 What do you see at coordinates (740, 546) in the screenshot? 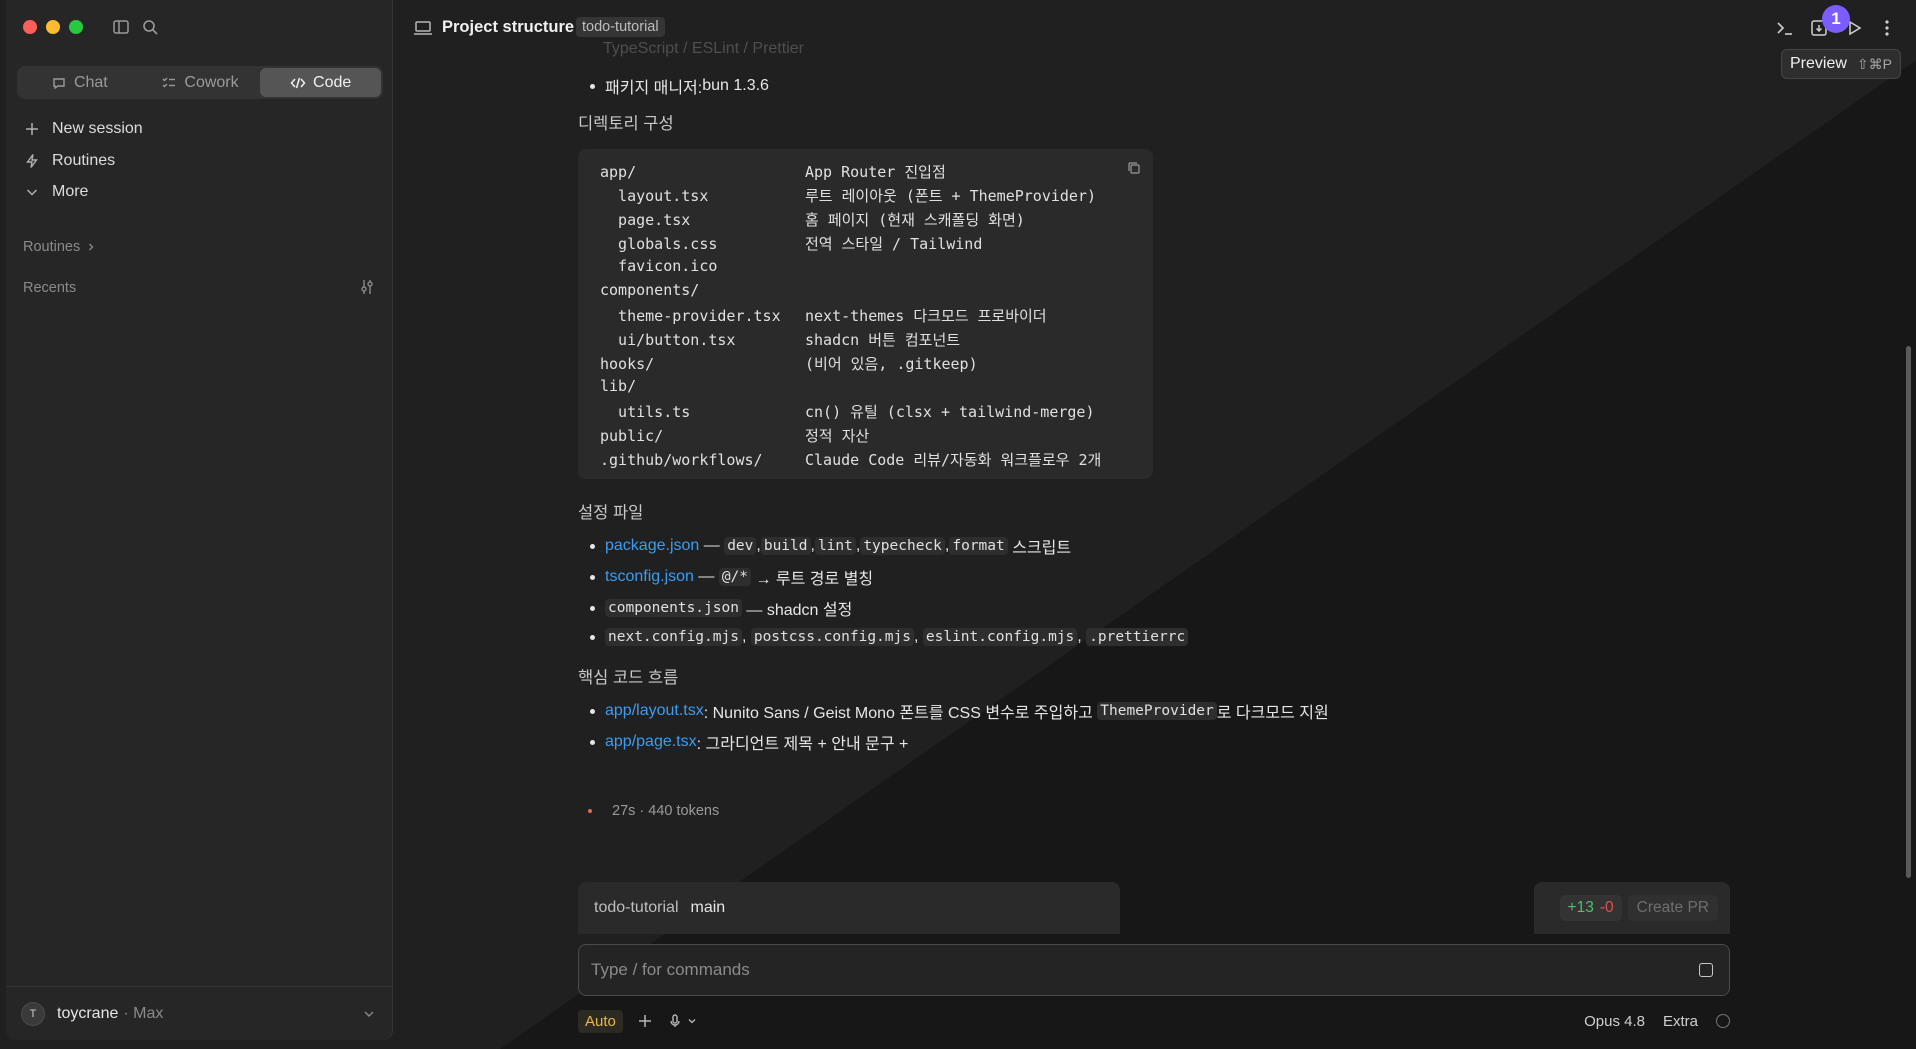
I see `script-dev: dev` at bounding box center [740, 546].